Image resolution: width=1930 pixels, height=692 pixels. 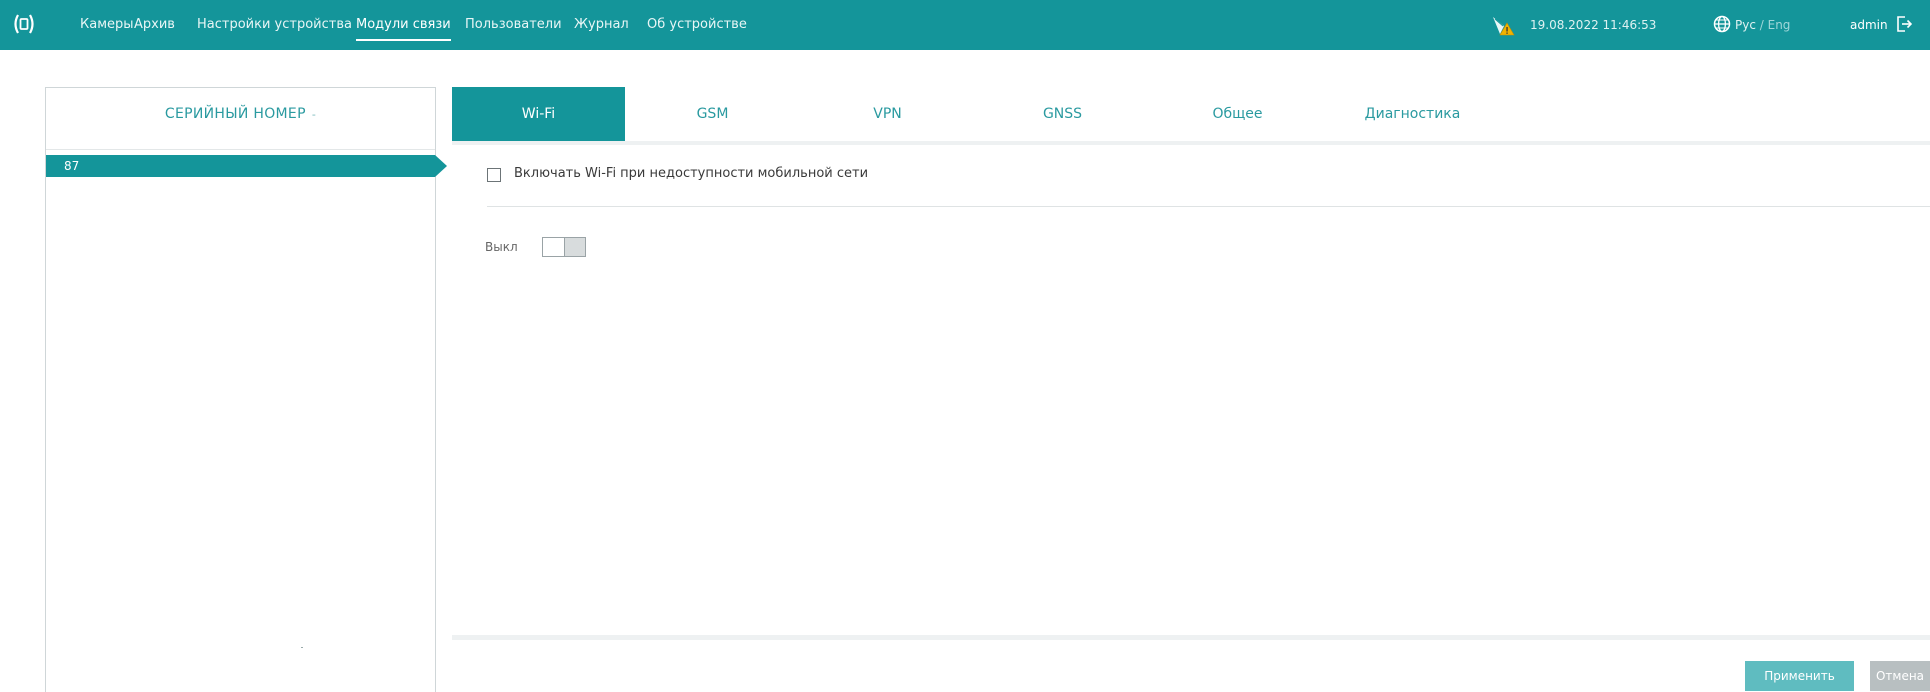 What do you see at coordinates (274, 24) in the screenshot?
I see `nav-item-device-settings: Настройки устройства` at bounding box center [274, 24].